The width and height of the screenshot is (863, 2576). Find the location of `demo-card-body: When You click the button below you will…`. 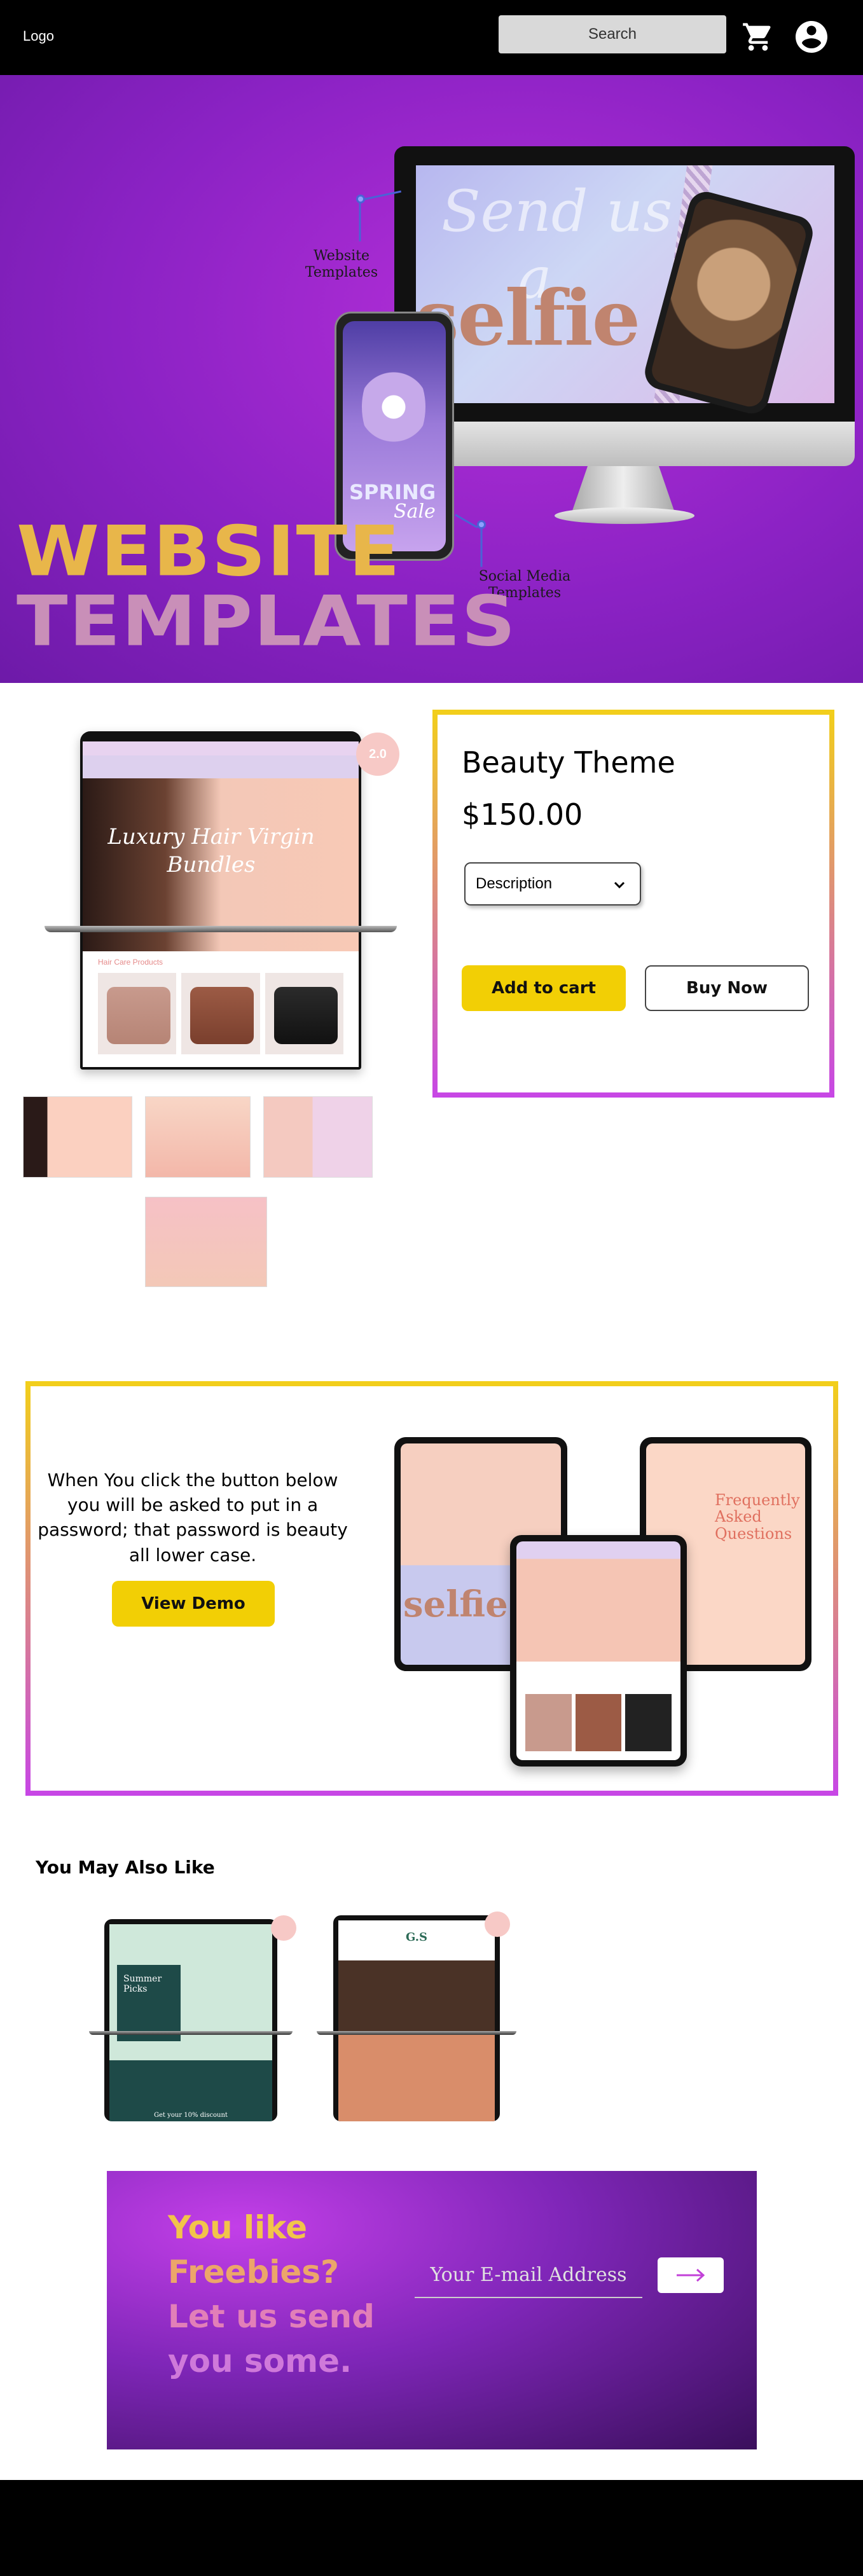

demo-card-body: When You click the button below you will… is located at coordinates (432, 1589).